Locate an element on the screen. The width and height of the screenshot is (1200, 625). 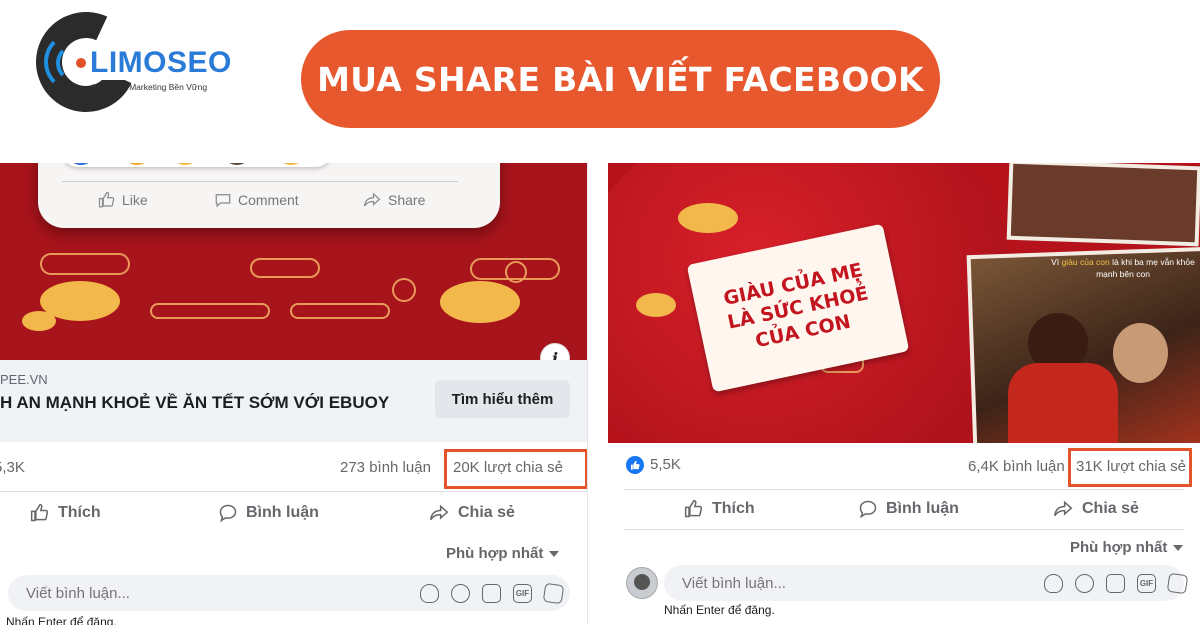
mock-share-label: Share is located at coordinates (407, 200).